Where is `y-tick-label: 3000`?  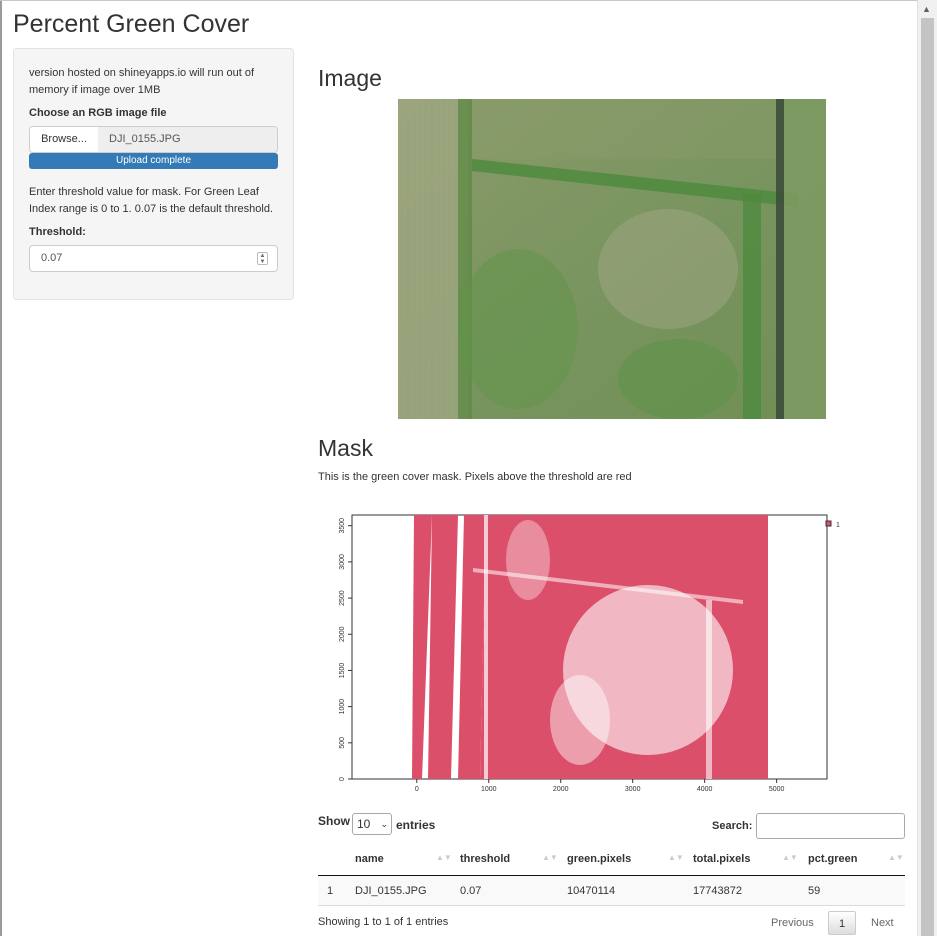 y-tick-label: 3000 is located at coordinates (342, 562).